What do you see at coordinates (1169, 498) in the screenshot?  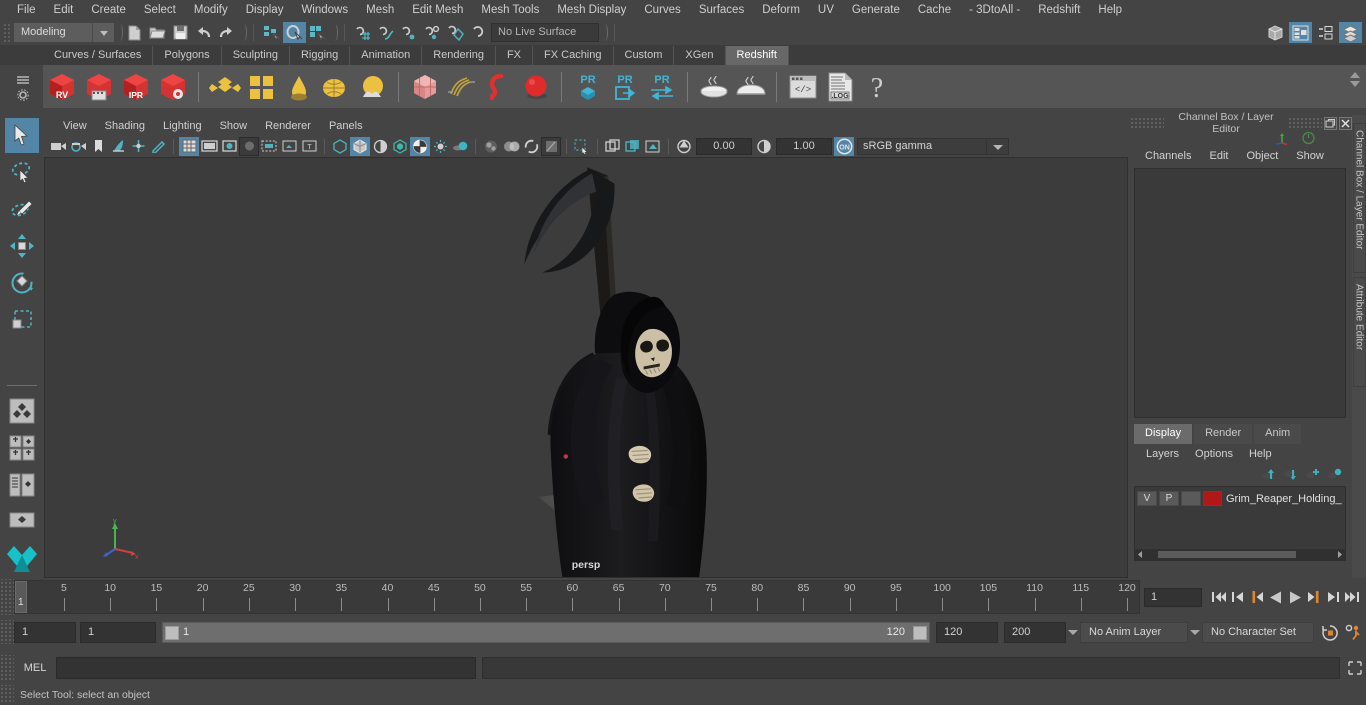 I see `layer-playback-toggle: P` at bounding box center [1169, 498].